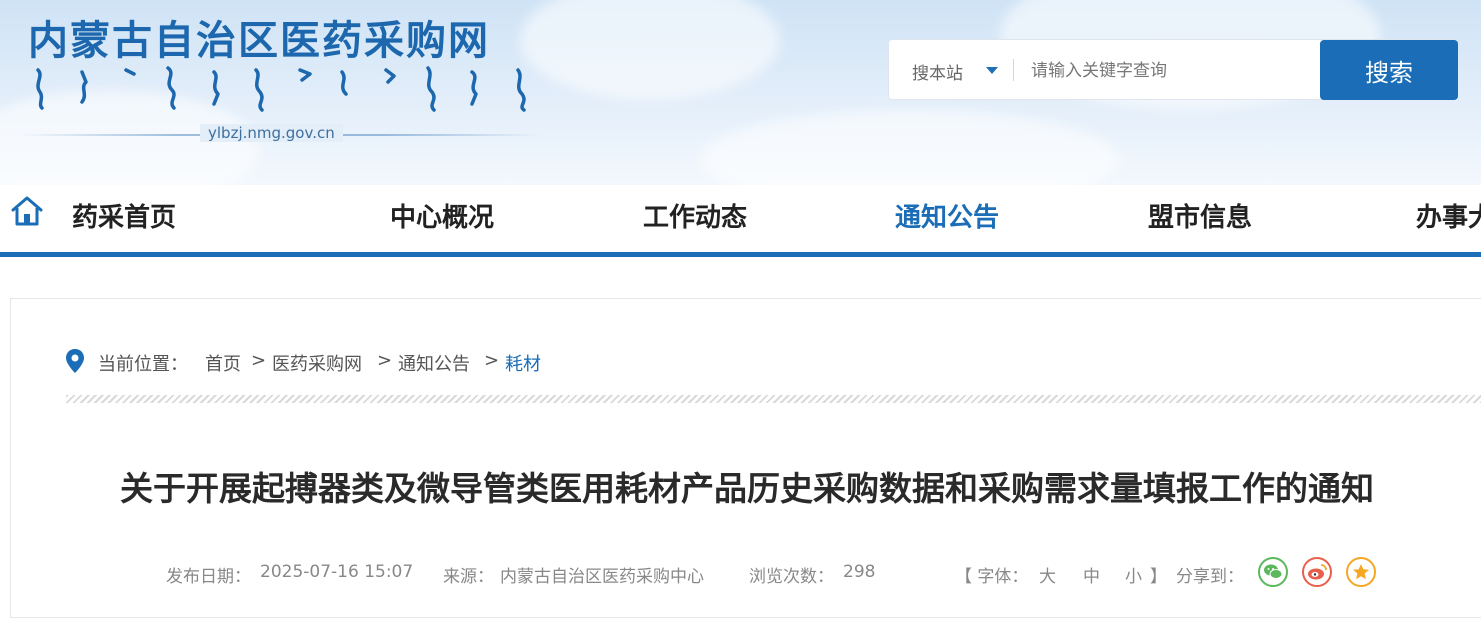 This screenshot has width=1481, height=618. I want to click on font-size-bracket-close: 】, so click(1158, 577).